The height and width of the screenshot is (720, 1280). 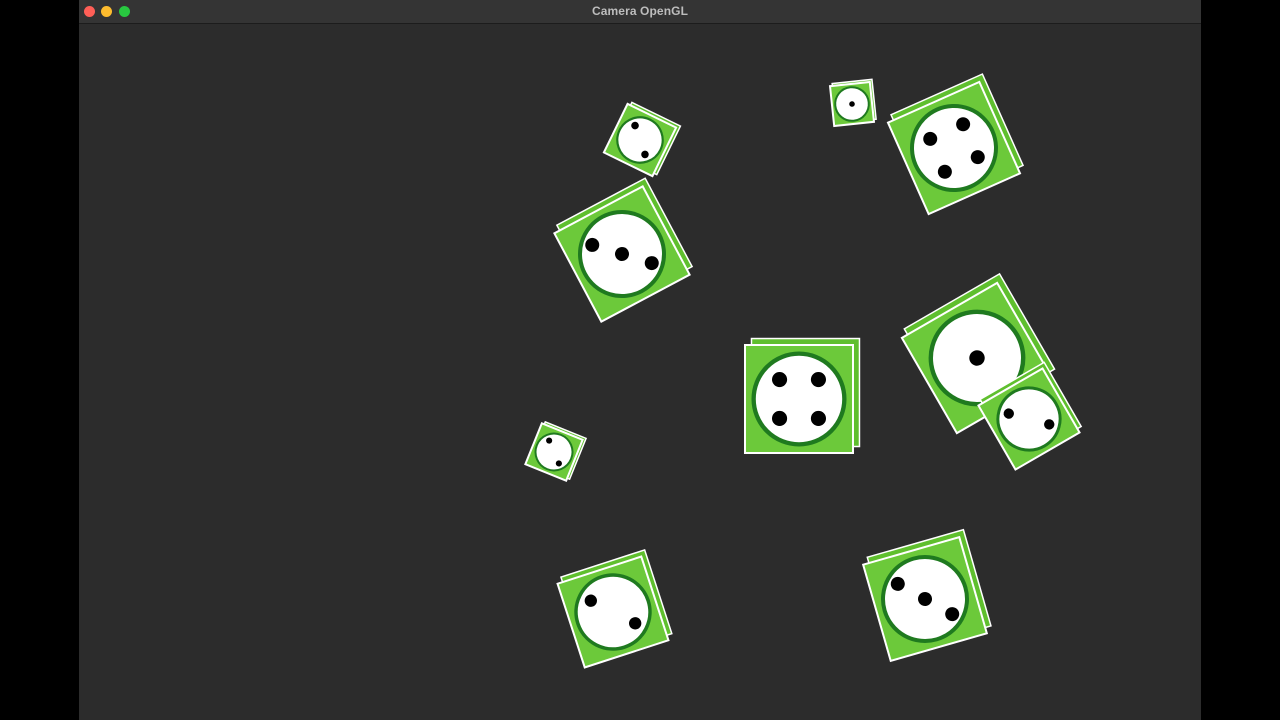 I want to click on title-bar: Camera OpenGL, so click(x=640, y=12).